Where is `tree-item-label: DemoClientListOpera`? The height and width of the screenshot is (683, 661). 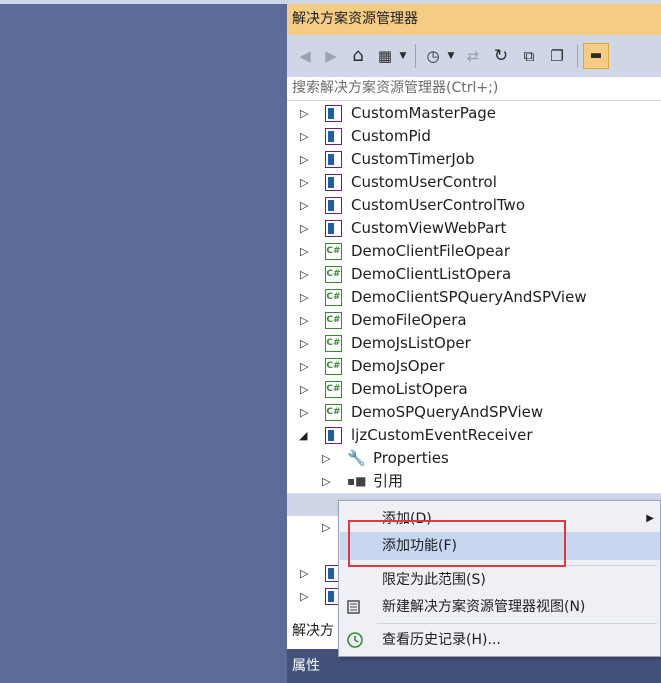
tree-item-label: DemoClientListOpera is located at coordinates (431, 274).